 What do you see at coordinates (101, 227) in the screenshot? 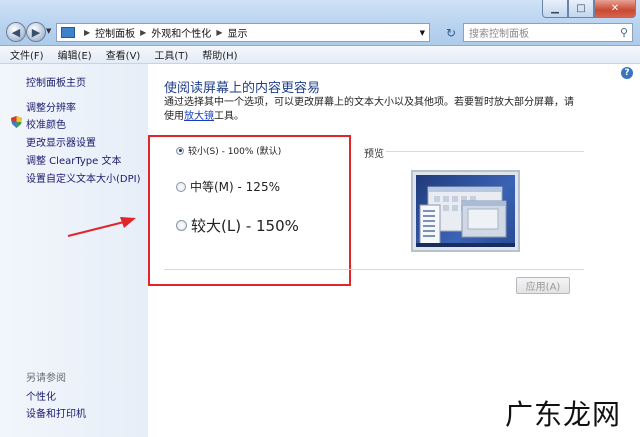
I see `red-arrow-icon` at bounding box center [101, 227].